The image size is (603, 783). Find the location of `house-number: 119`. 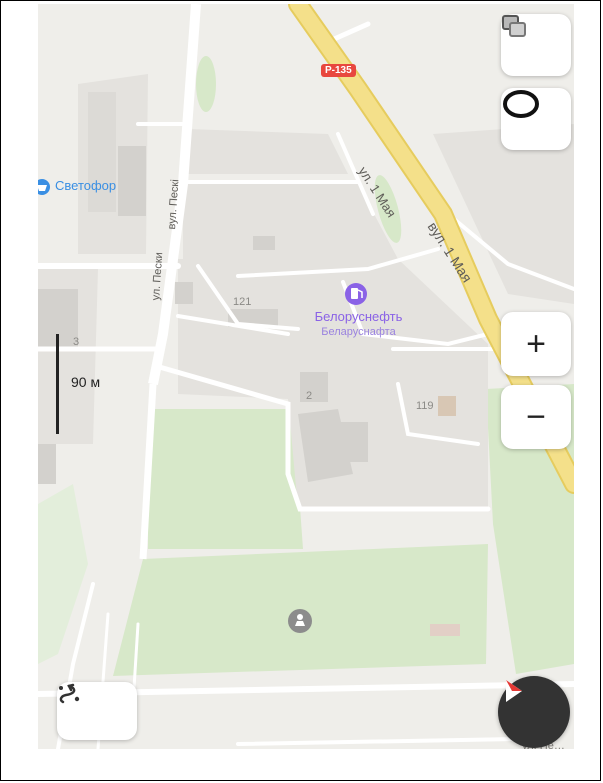

house-number: 119 is located at coordinates (425, 406).